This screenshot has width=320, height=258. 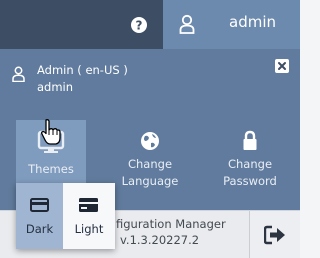 What do you see at coordinates (274, 234) in the screenshot?
I see `logout-button` at bounding box center [274, 234].